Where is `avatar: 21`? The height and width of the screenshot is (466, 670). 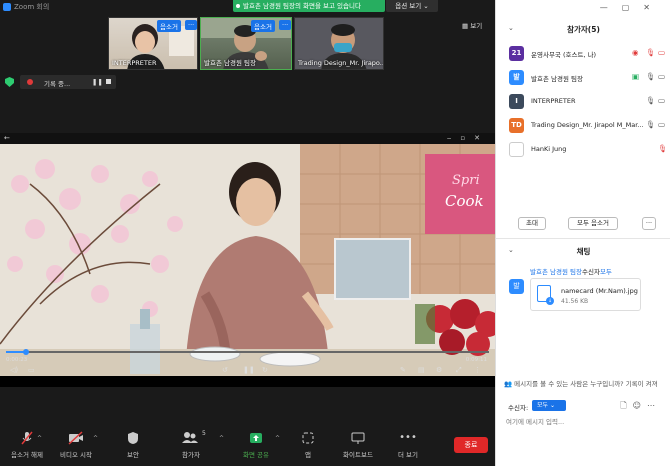
avatar: 21 is located at coordinates (516, 53).